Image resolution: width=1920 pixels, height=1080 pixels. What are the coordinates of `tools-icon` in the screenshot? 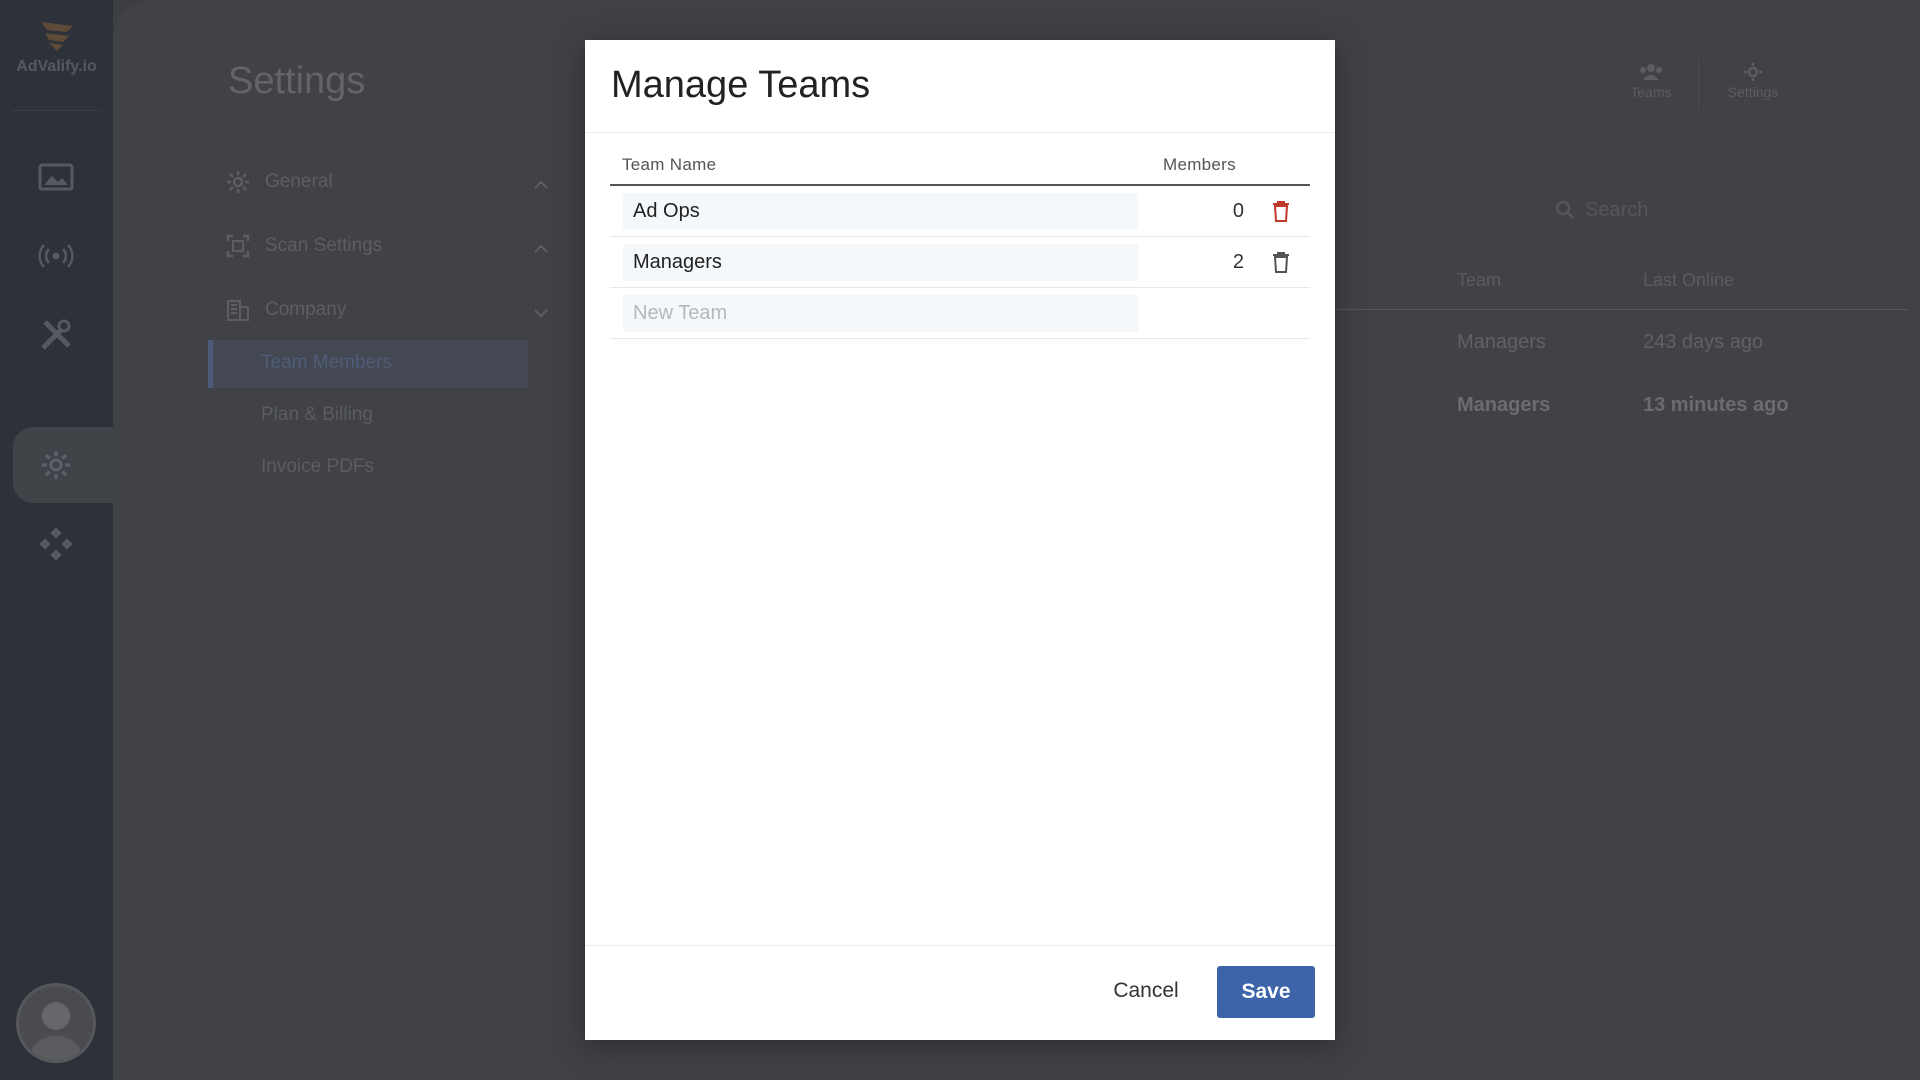 It's located at (56, 335).